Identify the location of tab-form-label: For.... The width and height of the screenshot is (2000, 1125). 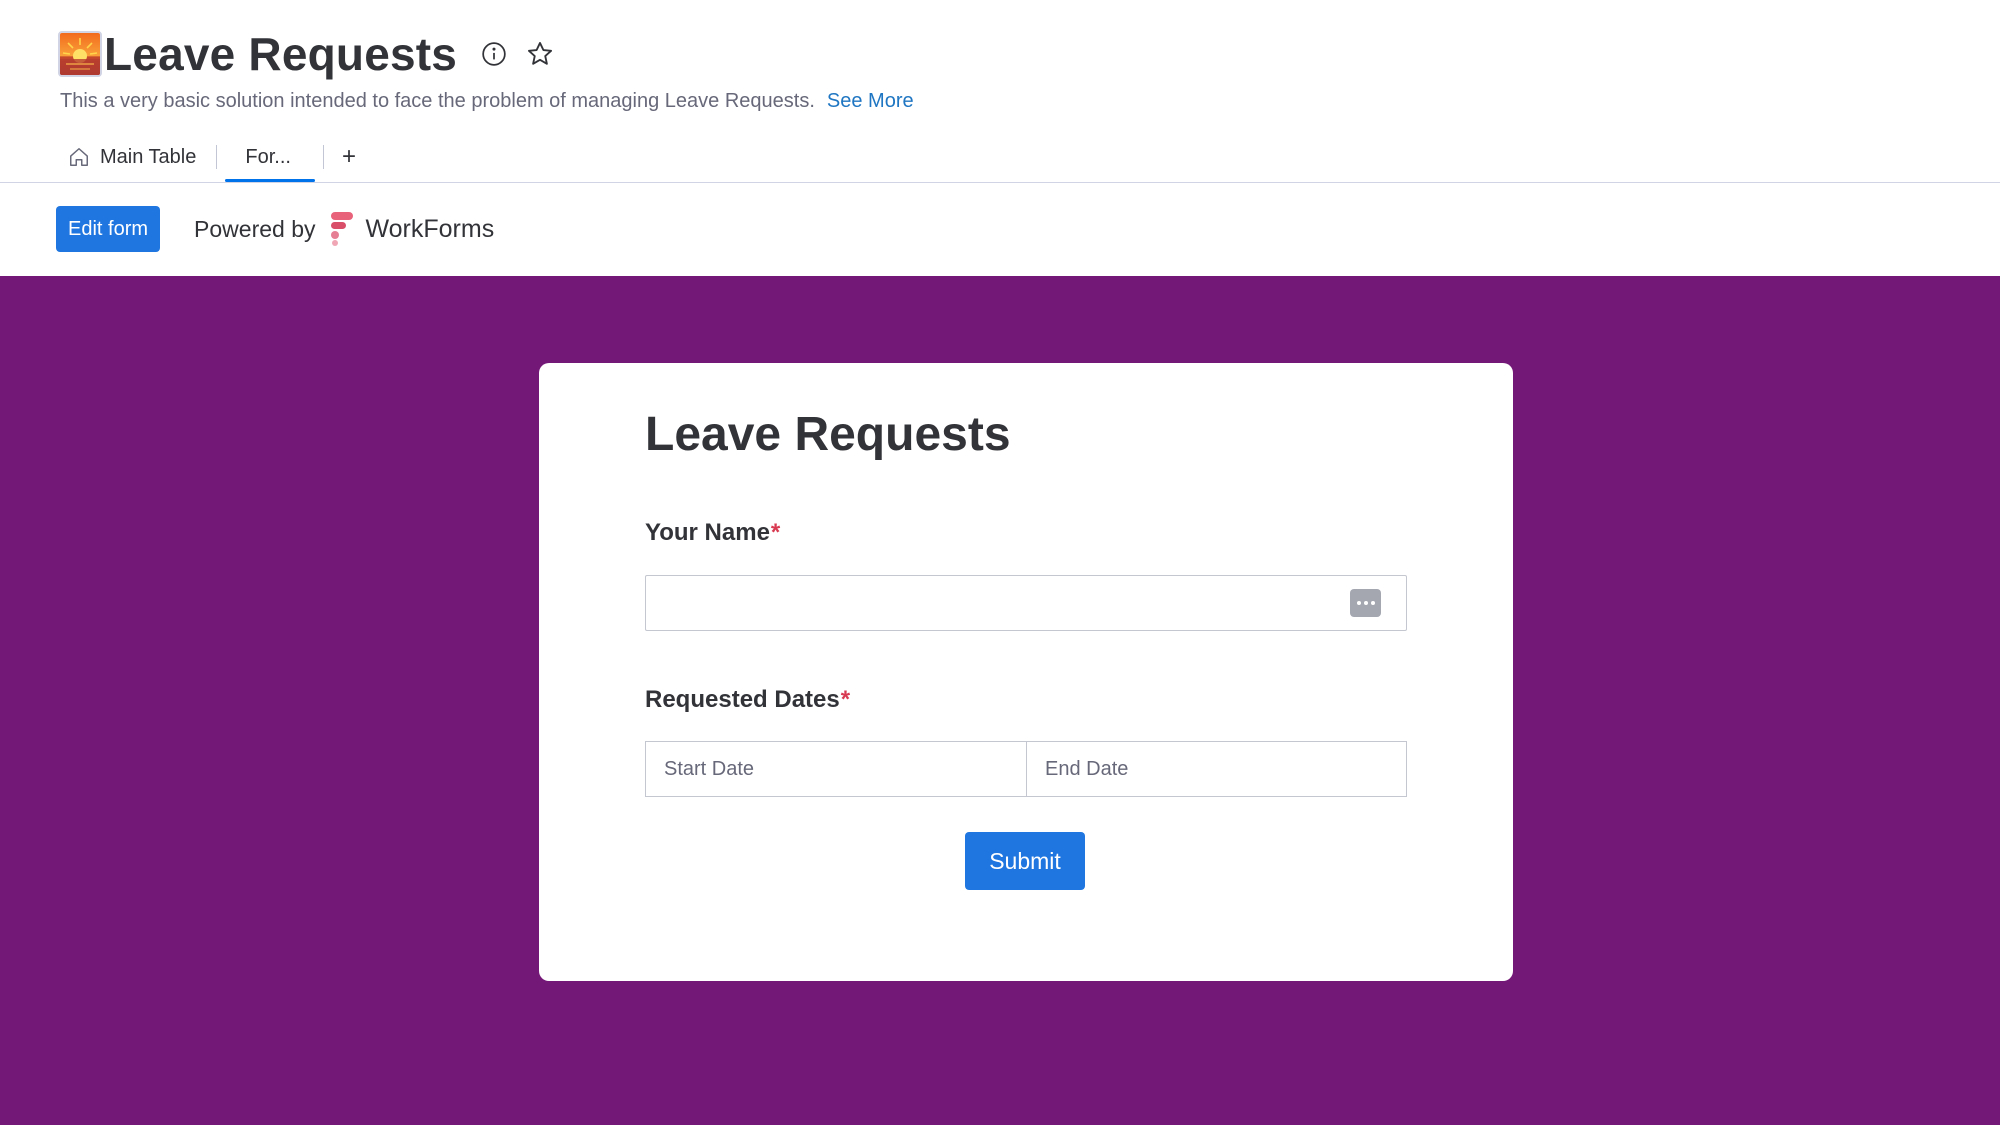
(268, 156).